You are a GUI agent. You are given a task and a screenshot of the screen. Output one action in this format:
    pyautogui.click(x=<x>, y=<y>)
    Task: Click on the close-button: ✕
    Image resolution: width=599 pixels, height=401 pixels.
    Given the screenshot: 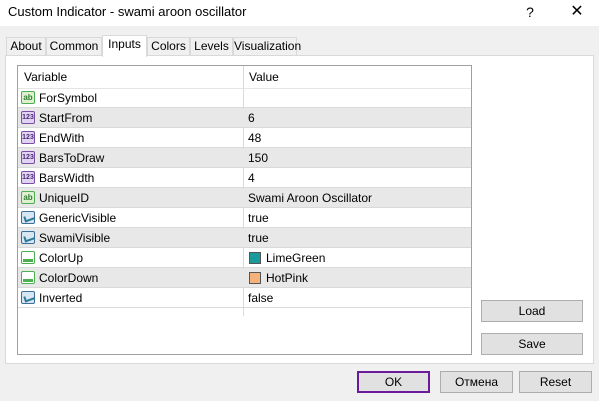 What is the action you would take?
    pyautogui.click(x=577, y=12)
    